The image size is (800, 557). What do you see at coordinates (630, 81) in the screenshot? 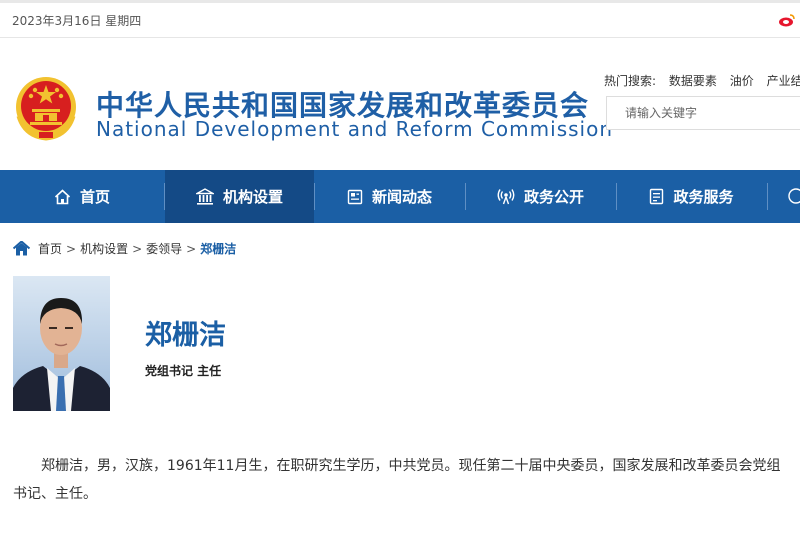
I see `hot-search-label: 热门搜索:` at bounding box center [630, 81].